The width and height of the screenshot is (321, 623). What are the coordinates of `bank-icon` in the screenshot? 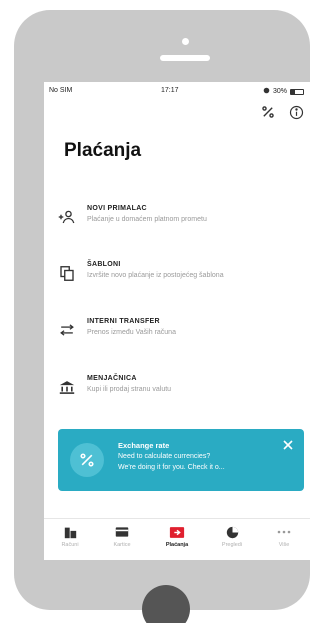 It's located at (67, 387).